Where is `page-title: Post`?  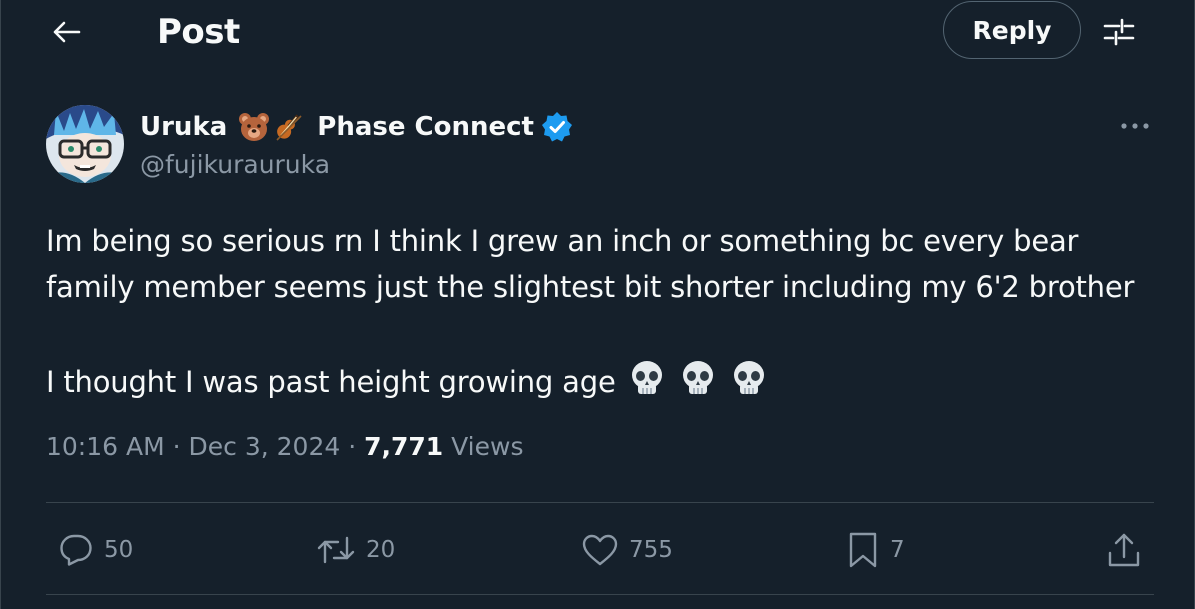 page-title: Post is located at coordinates (198, 32).